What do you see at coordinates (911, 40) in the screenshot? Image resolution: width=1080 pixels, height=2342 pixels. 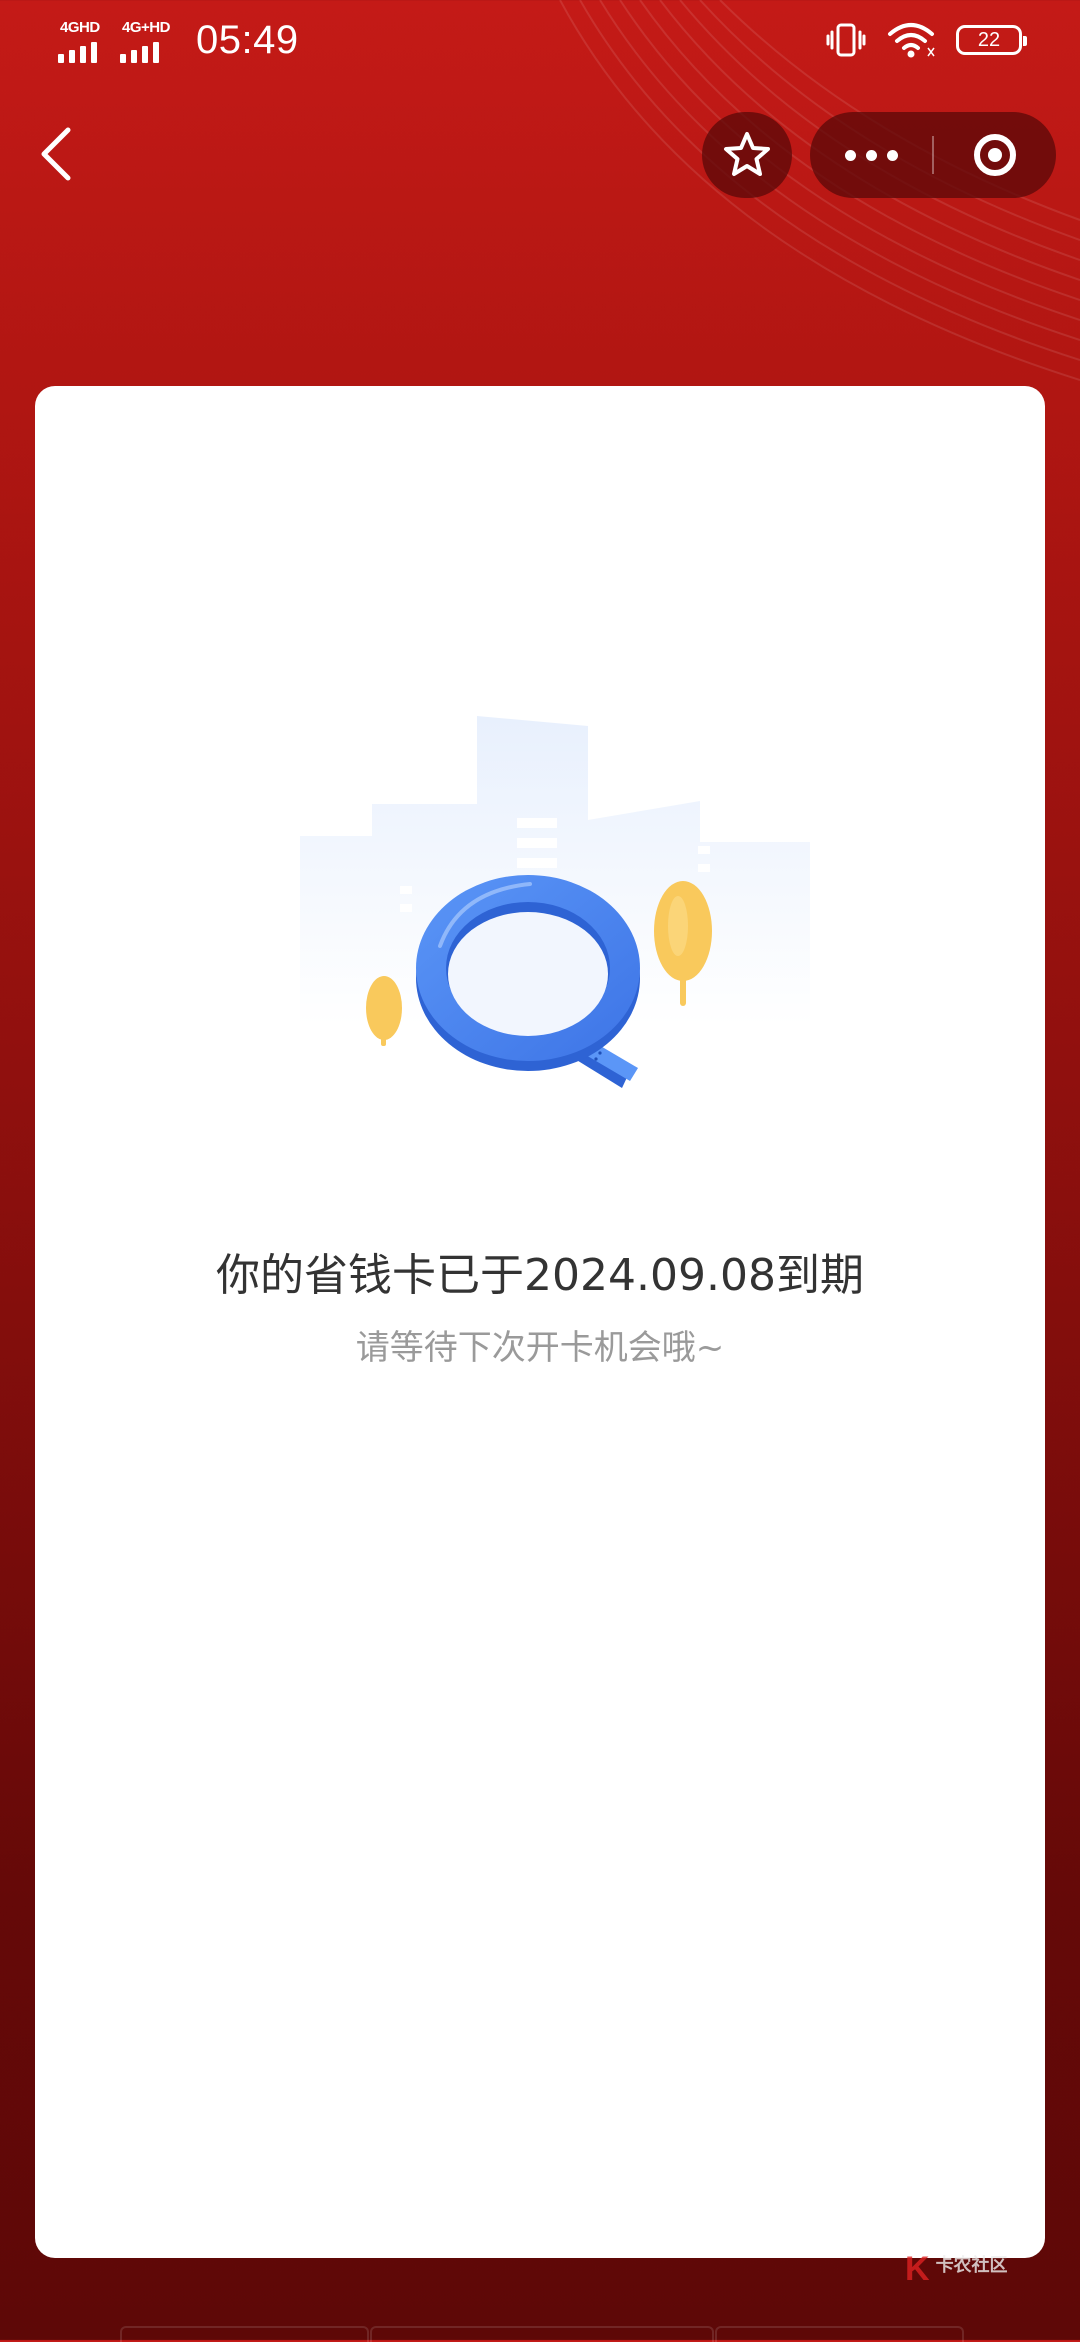 I see `wifi-icon` at bounding box center [911, 40].